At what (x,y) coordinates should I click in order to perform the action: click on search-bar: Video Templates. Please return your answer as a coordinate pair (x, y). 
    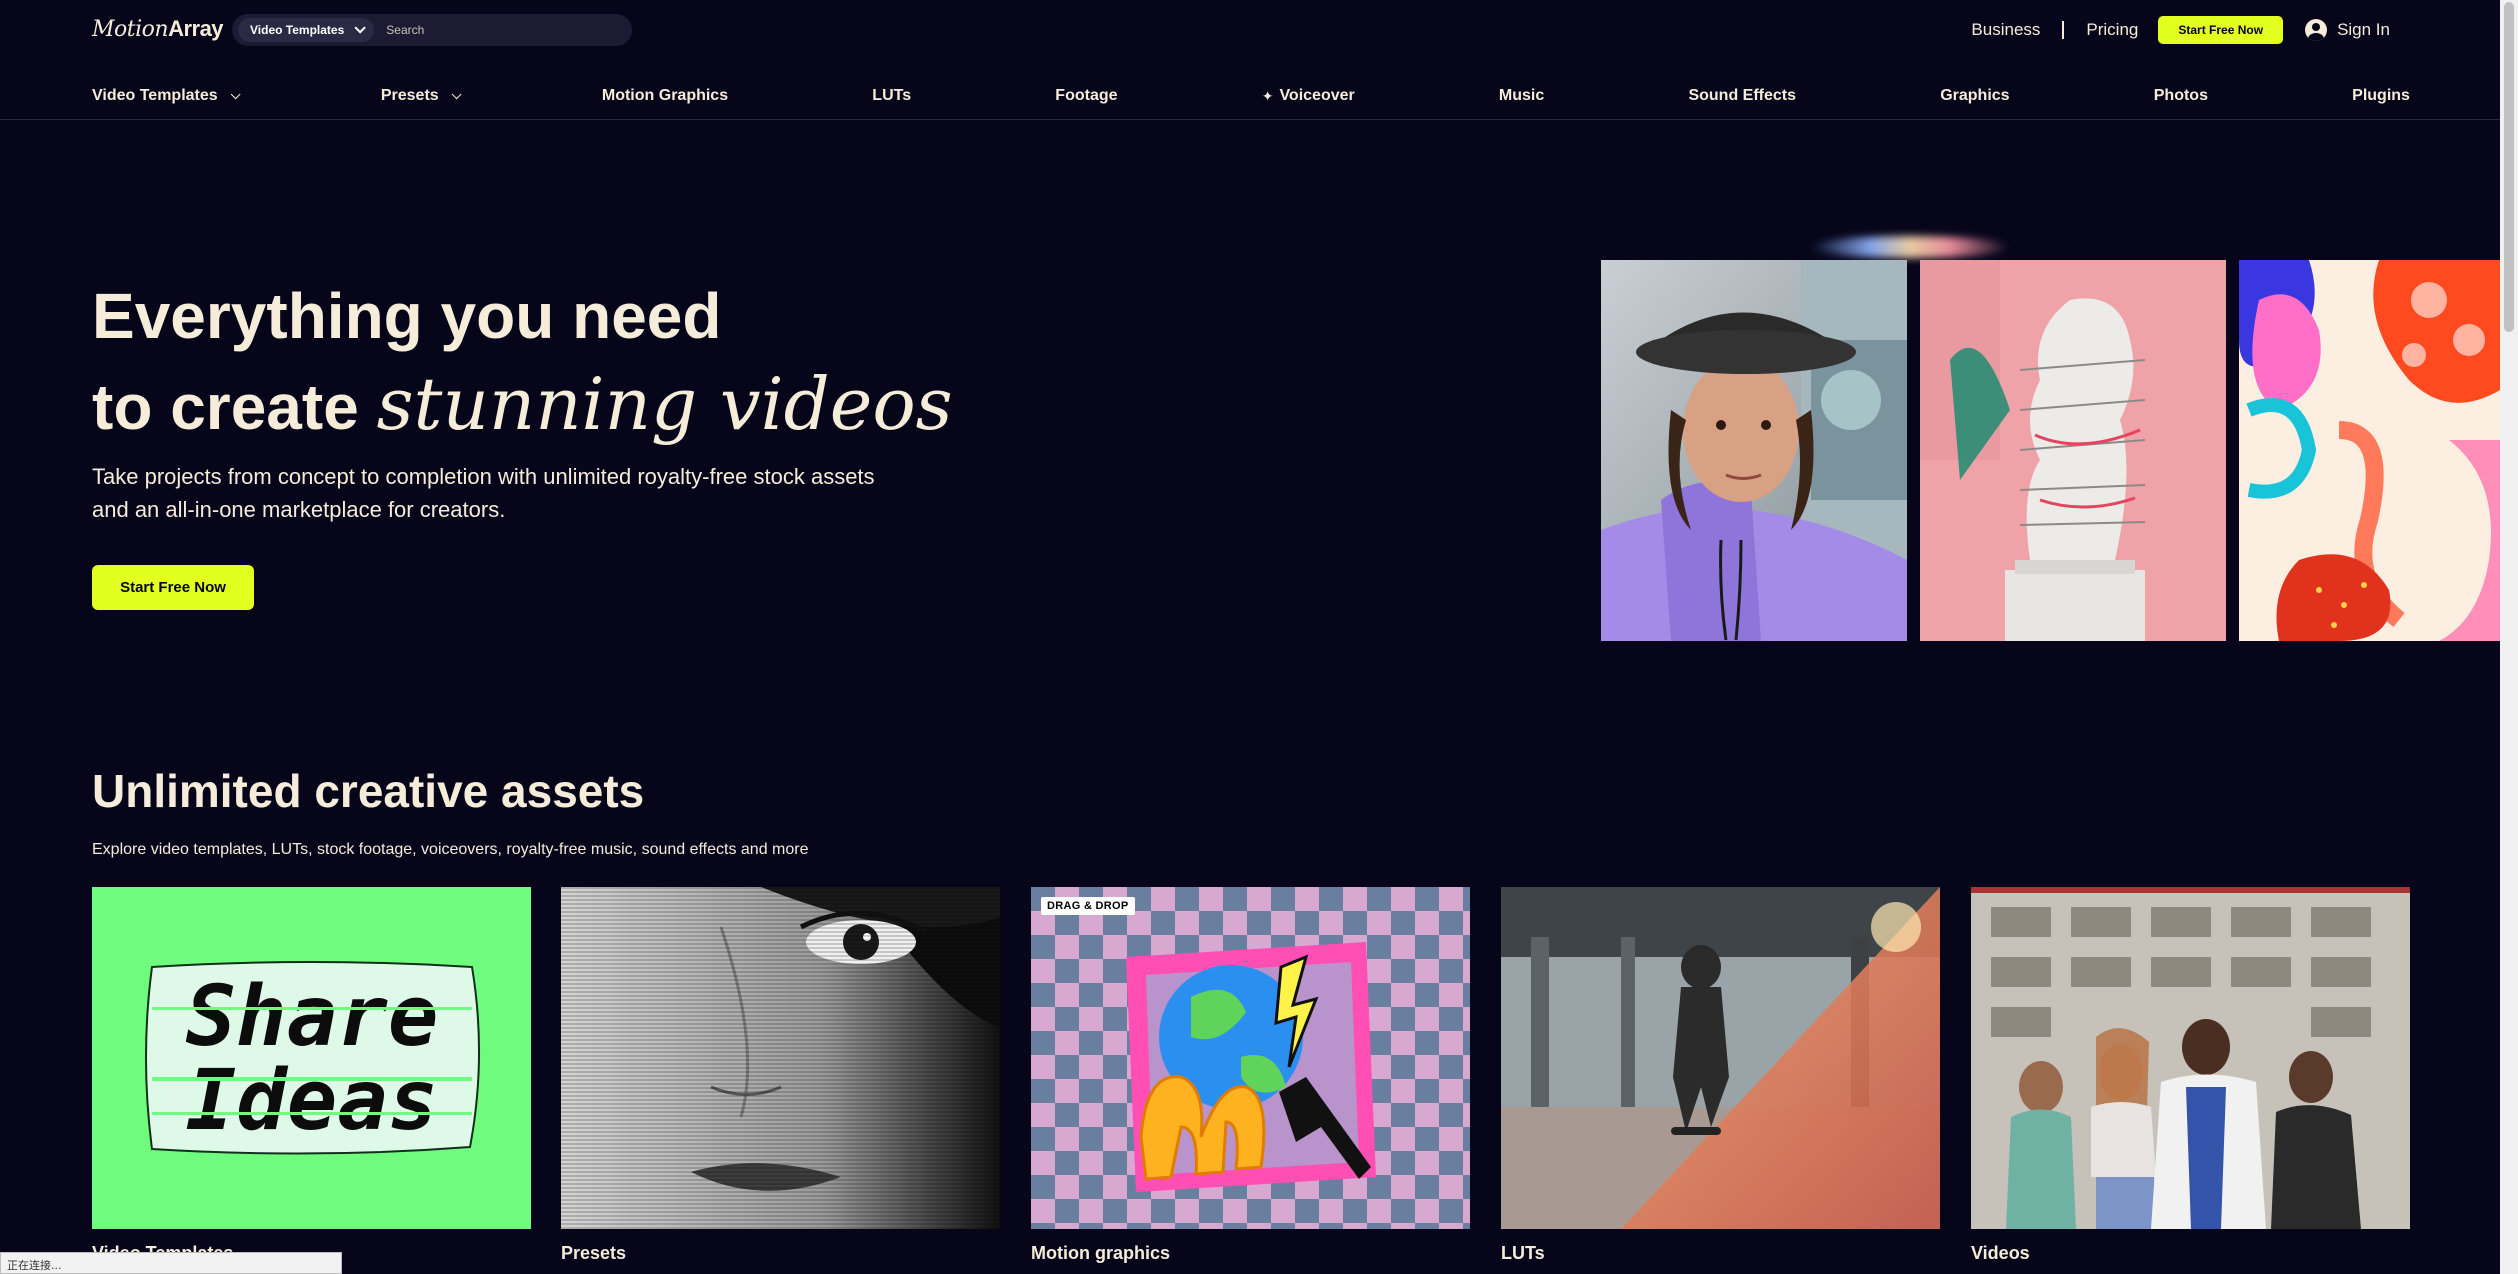
    Looking at the image, I should click on (432, 30).